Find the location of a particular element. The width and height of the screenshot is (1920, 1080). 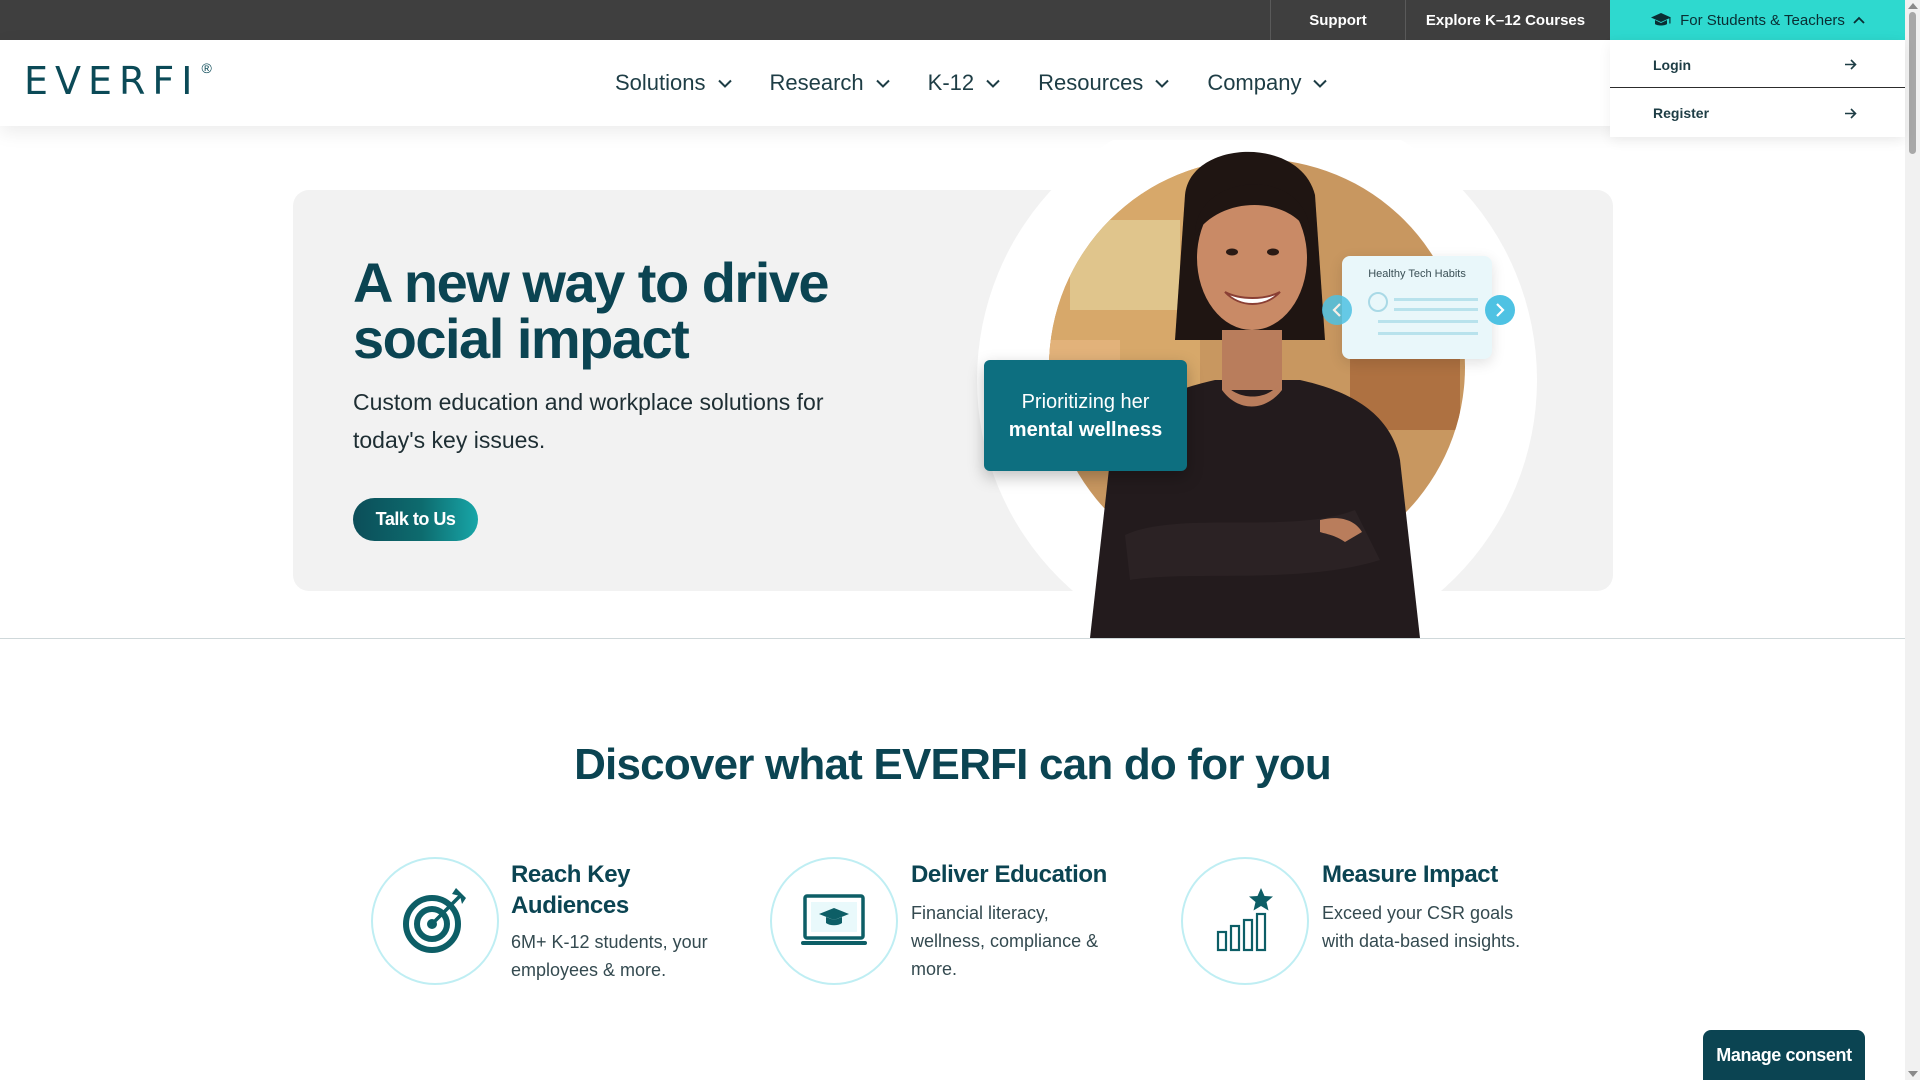

carousel-next-button is located at coordinates (1500, 310).